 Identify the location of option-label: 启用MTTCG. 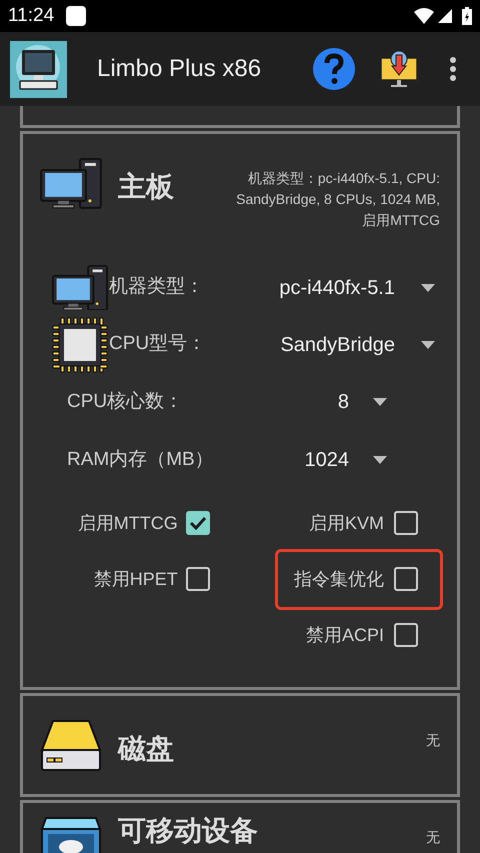
(128, 523).